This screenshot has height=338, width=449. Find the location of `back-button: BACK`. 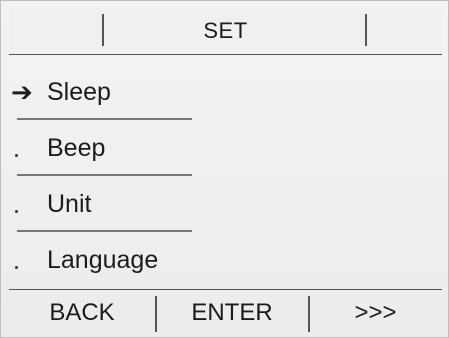

back-button: BACK is located at coordinates (82, 313).